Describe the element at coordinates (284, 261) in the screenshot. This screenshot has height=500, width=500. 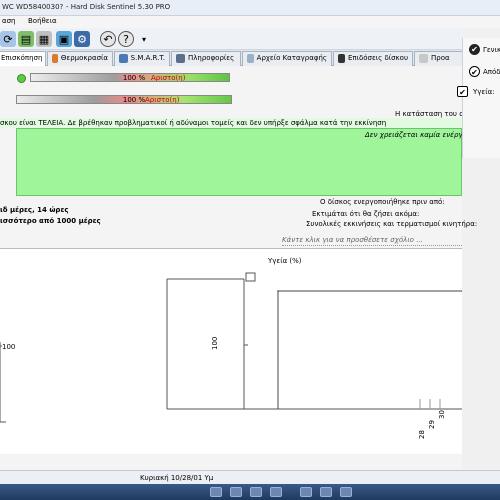
I see `chart-title: Υγεία (%)` at that location.